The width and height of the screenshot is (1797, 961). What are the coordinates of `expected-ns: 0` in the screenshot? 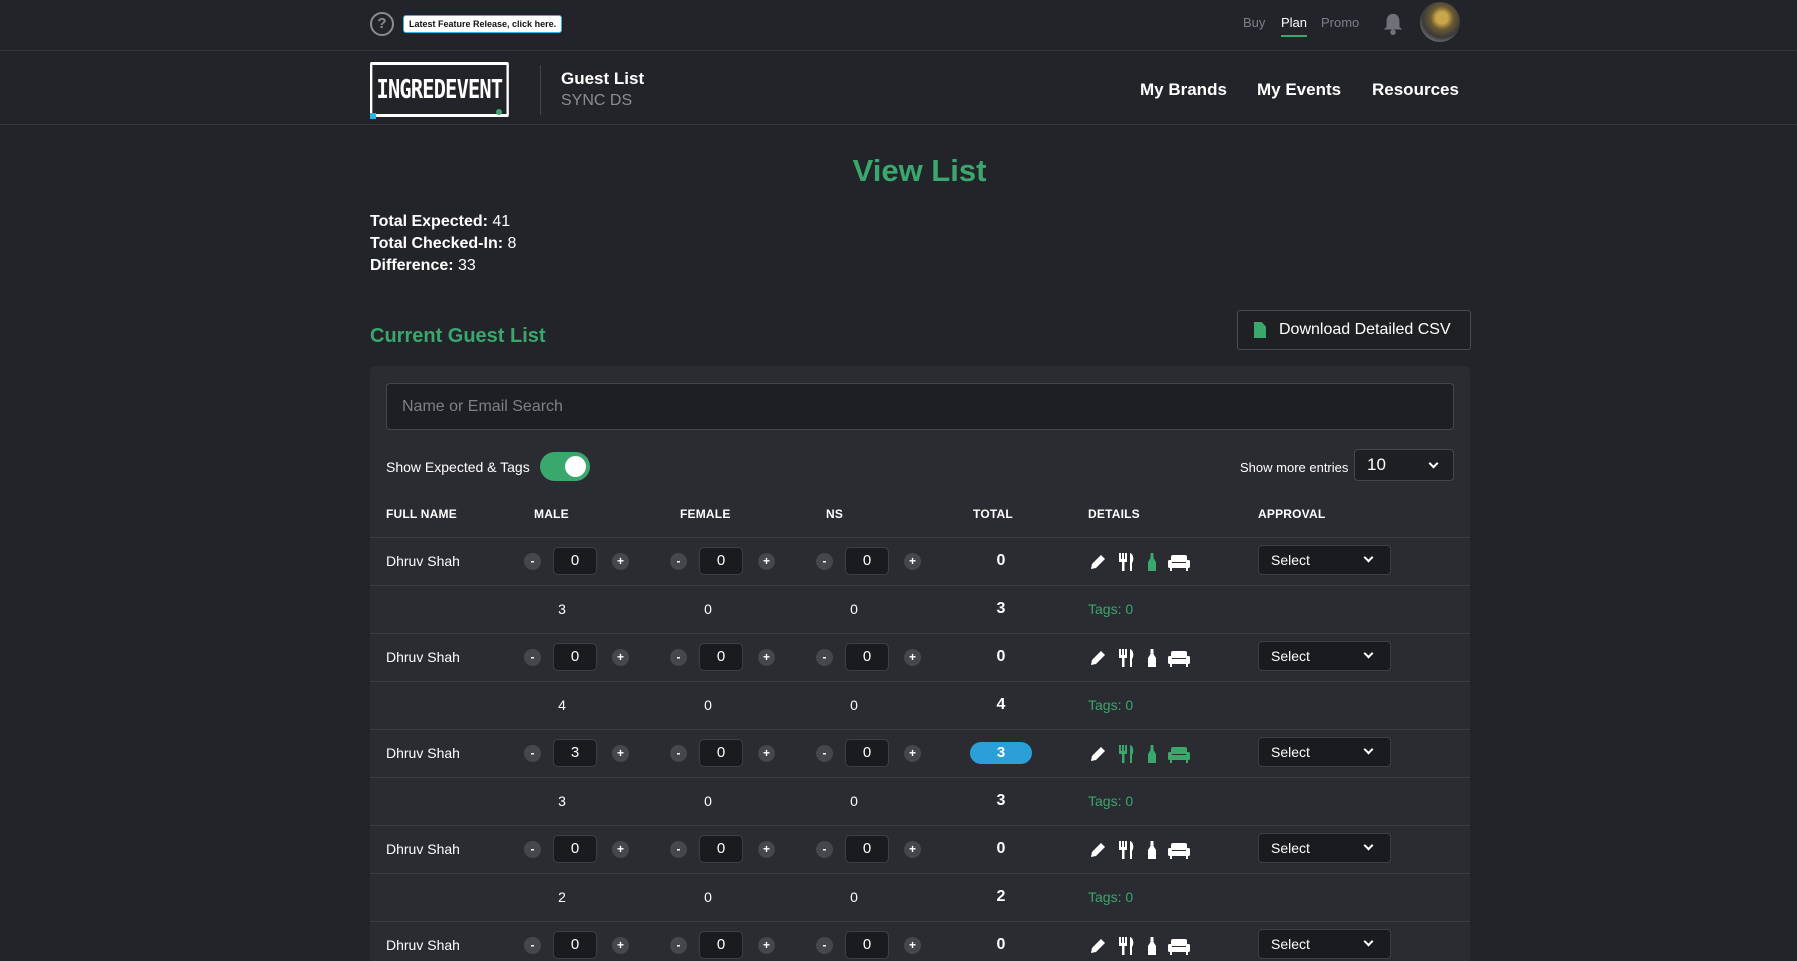 It's located at (854, 705).